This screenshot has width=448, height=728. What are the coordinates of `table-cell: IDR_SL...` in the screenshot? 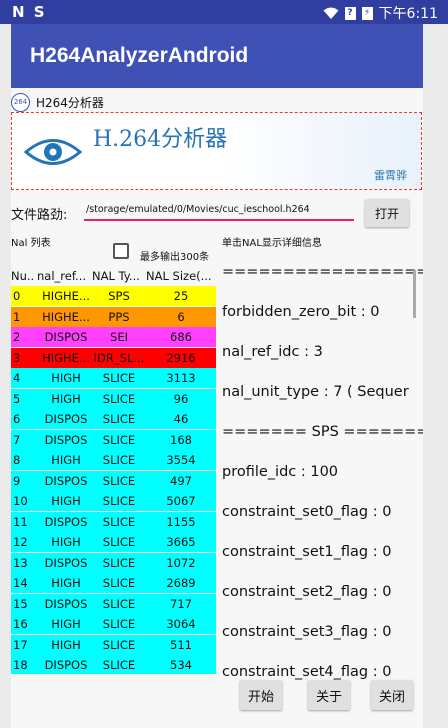 It's located at (119, 357).